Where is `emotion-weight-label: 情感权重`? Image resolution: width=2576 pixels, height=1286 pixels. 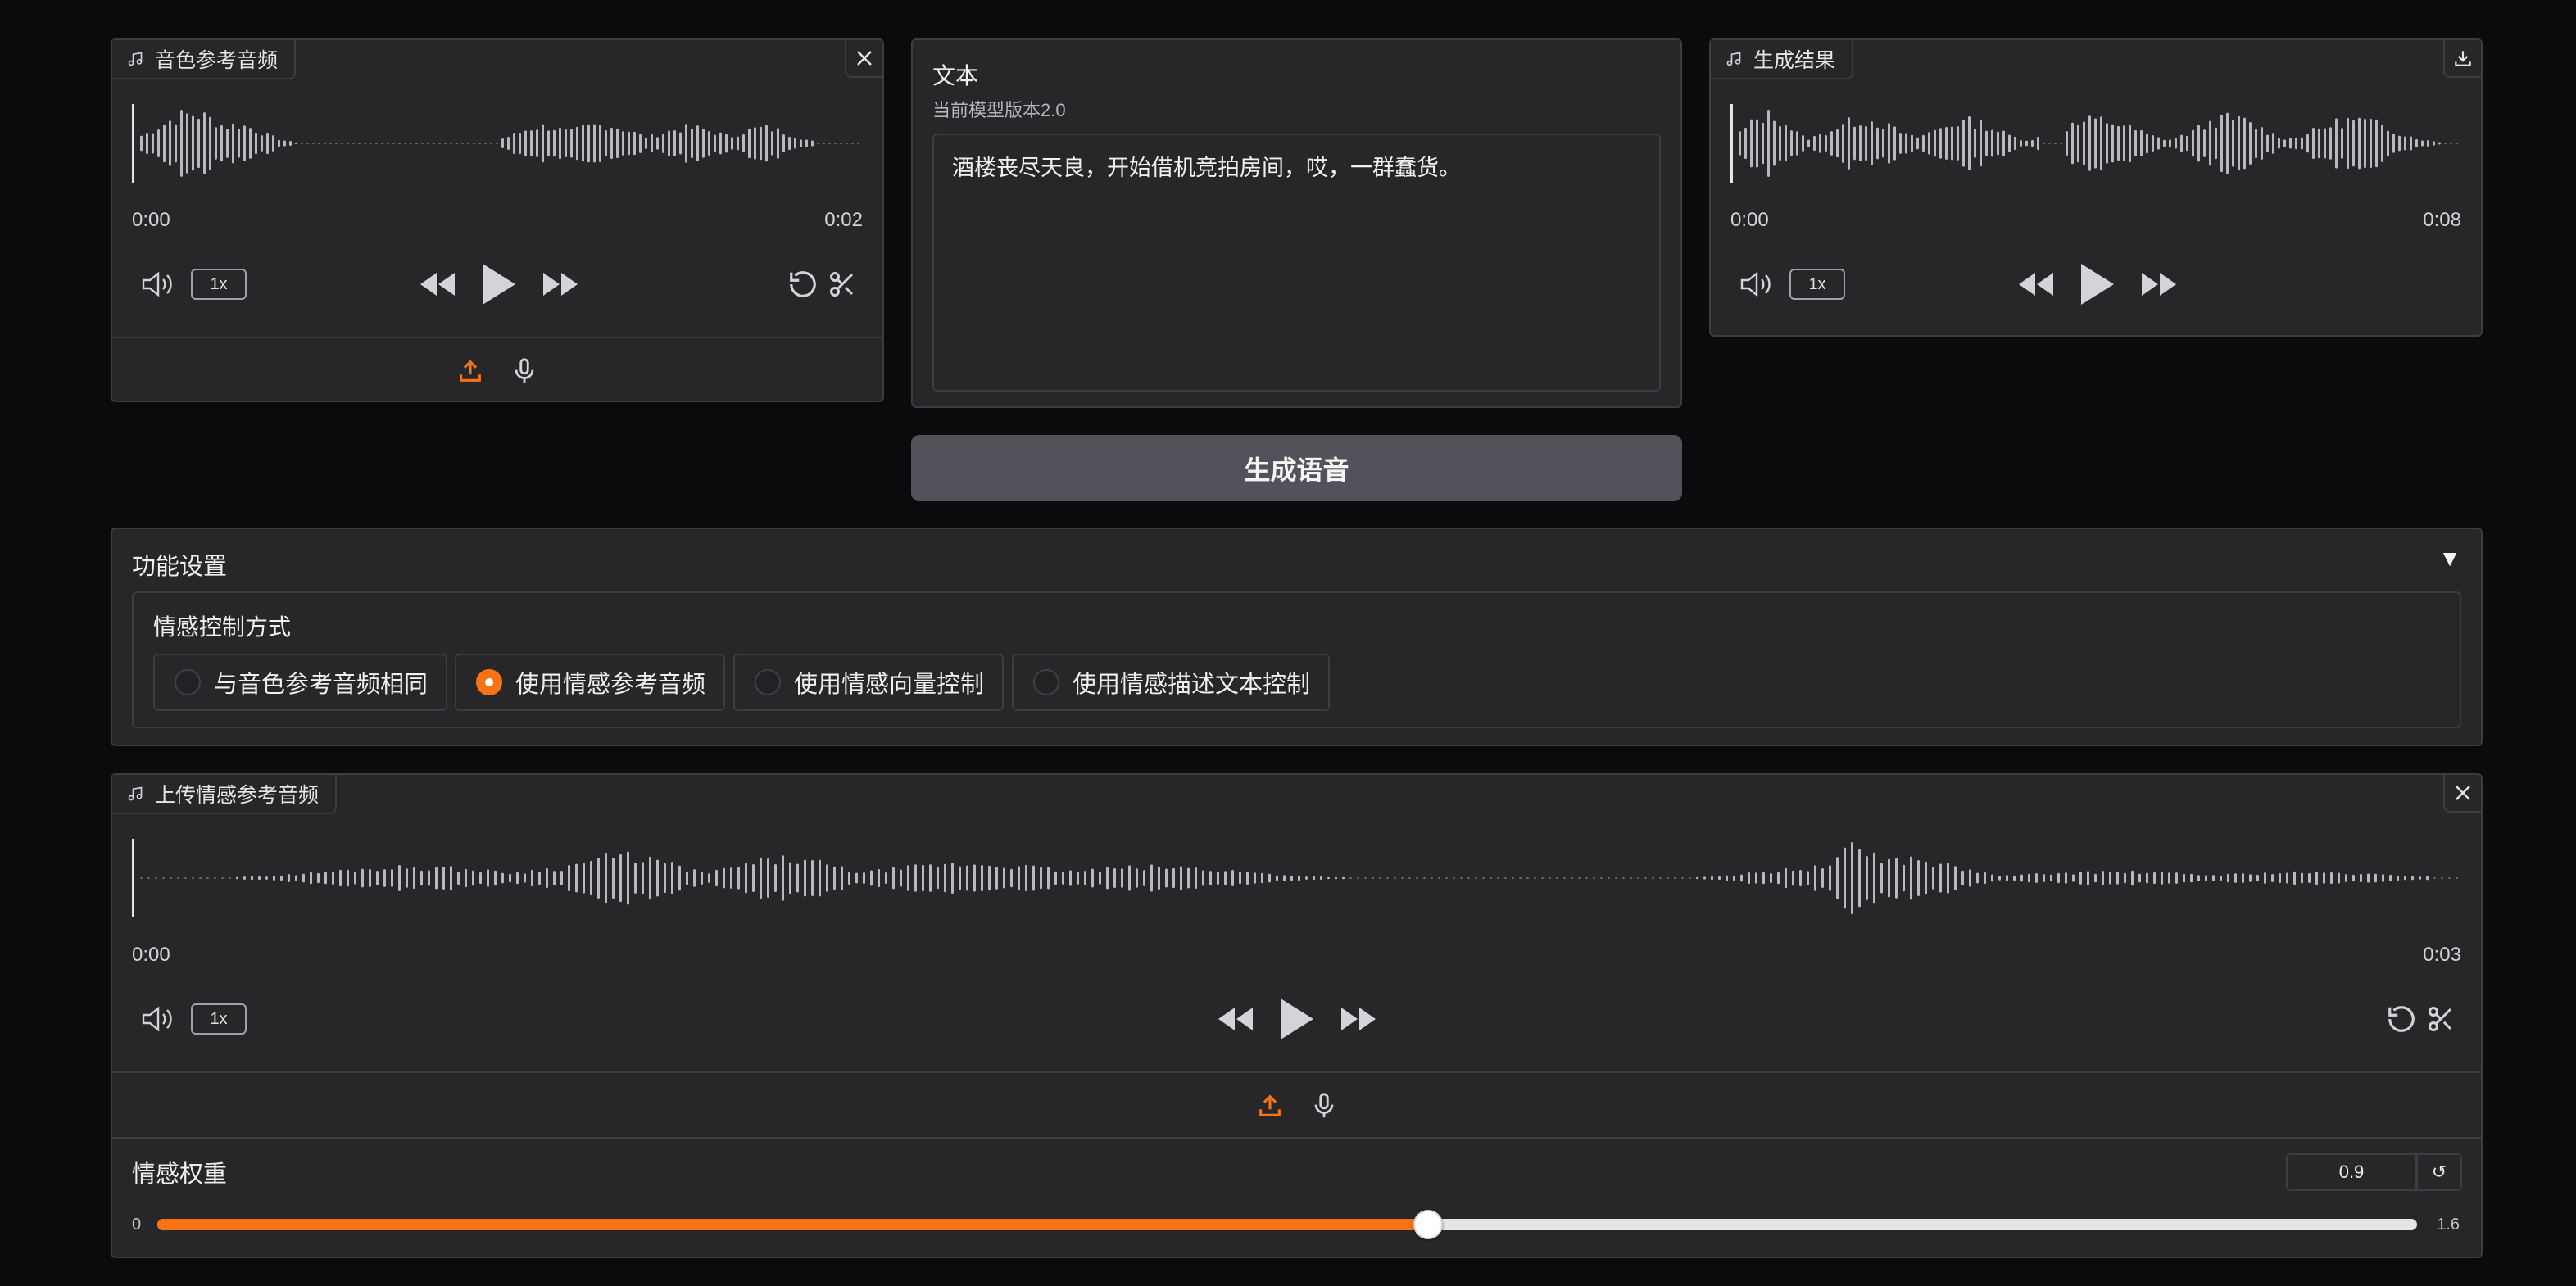
emotion-weight-label: 情感权重 is located at coordinates (180, 1174).